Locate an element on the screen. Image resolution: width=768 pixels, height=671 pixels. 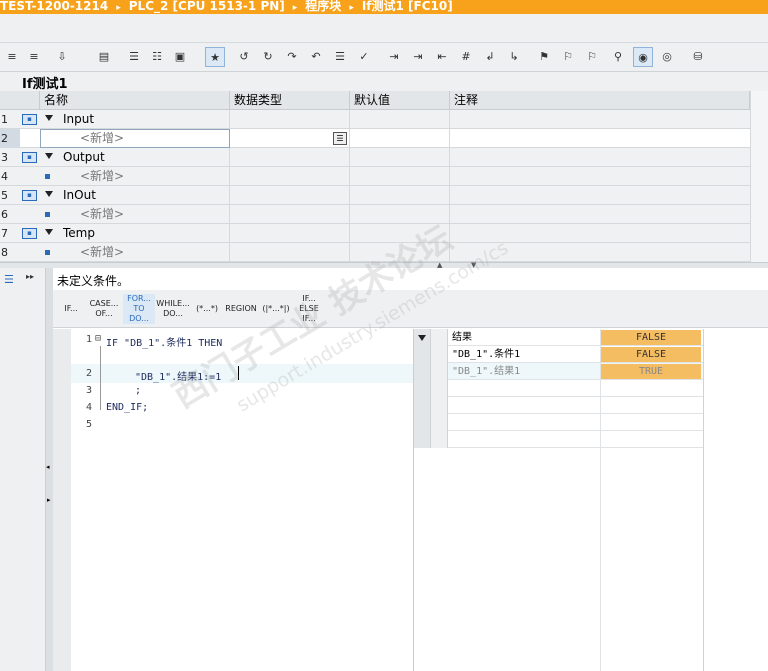
header-comment: 注释 is located at coordinates (600, 100).